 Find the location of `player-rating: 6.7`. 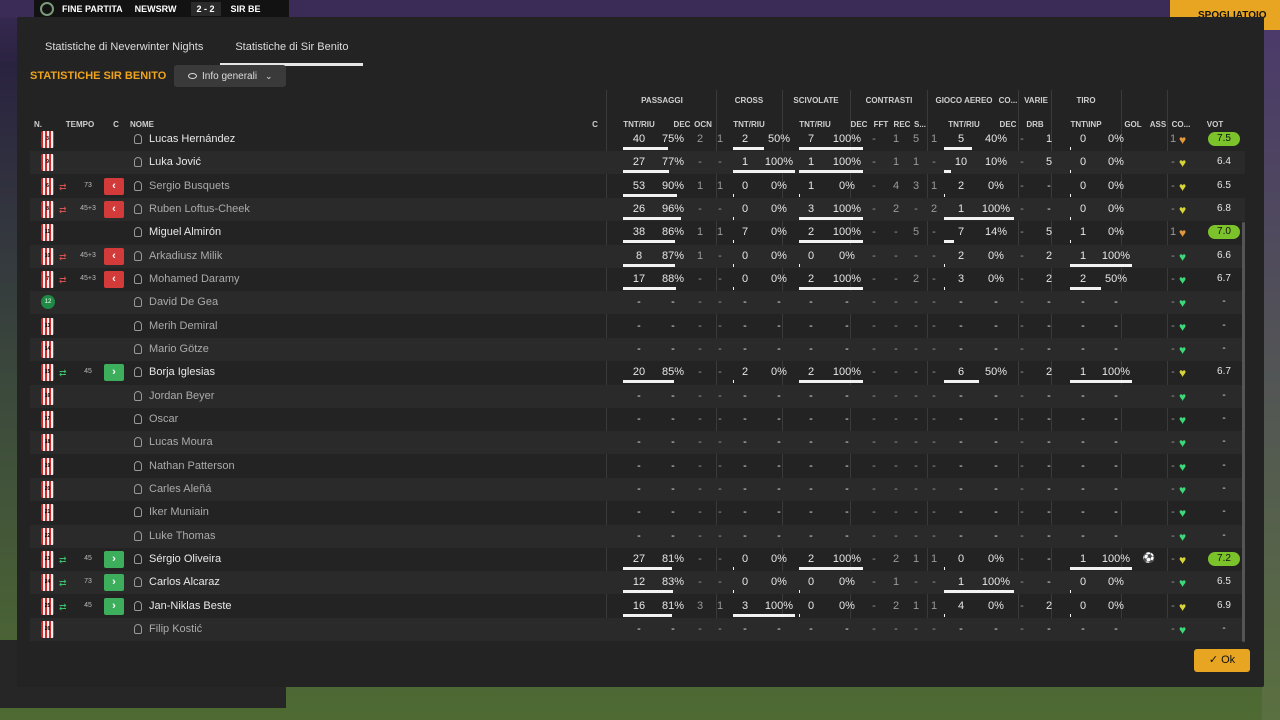

player-rating: 6.7 is located at coordinates (1224, 278).